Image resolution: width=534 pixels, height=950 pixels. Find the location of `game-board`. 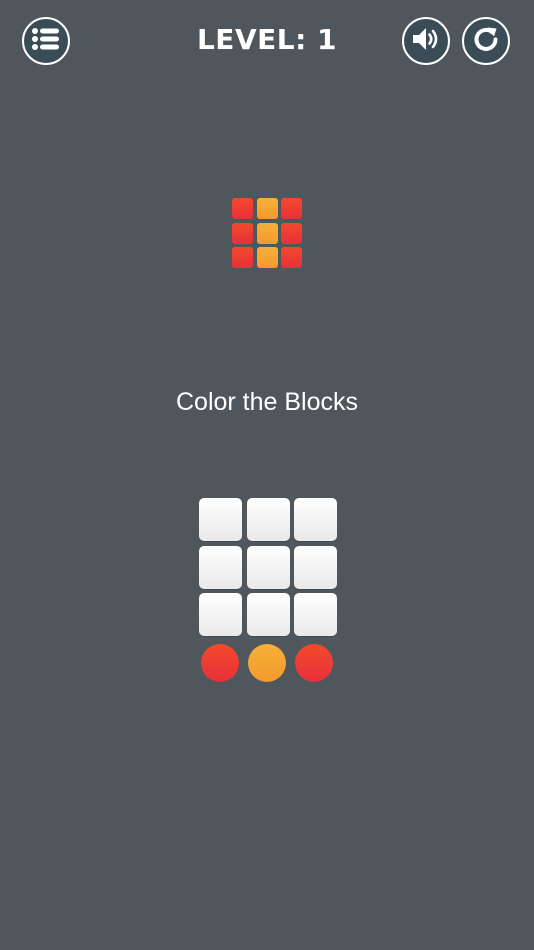

game-board is located at coordinates (268, 567).